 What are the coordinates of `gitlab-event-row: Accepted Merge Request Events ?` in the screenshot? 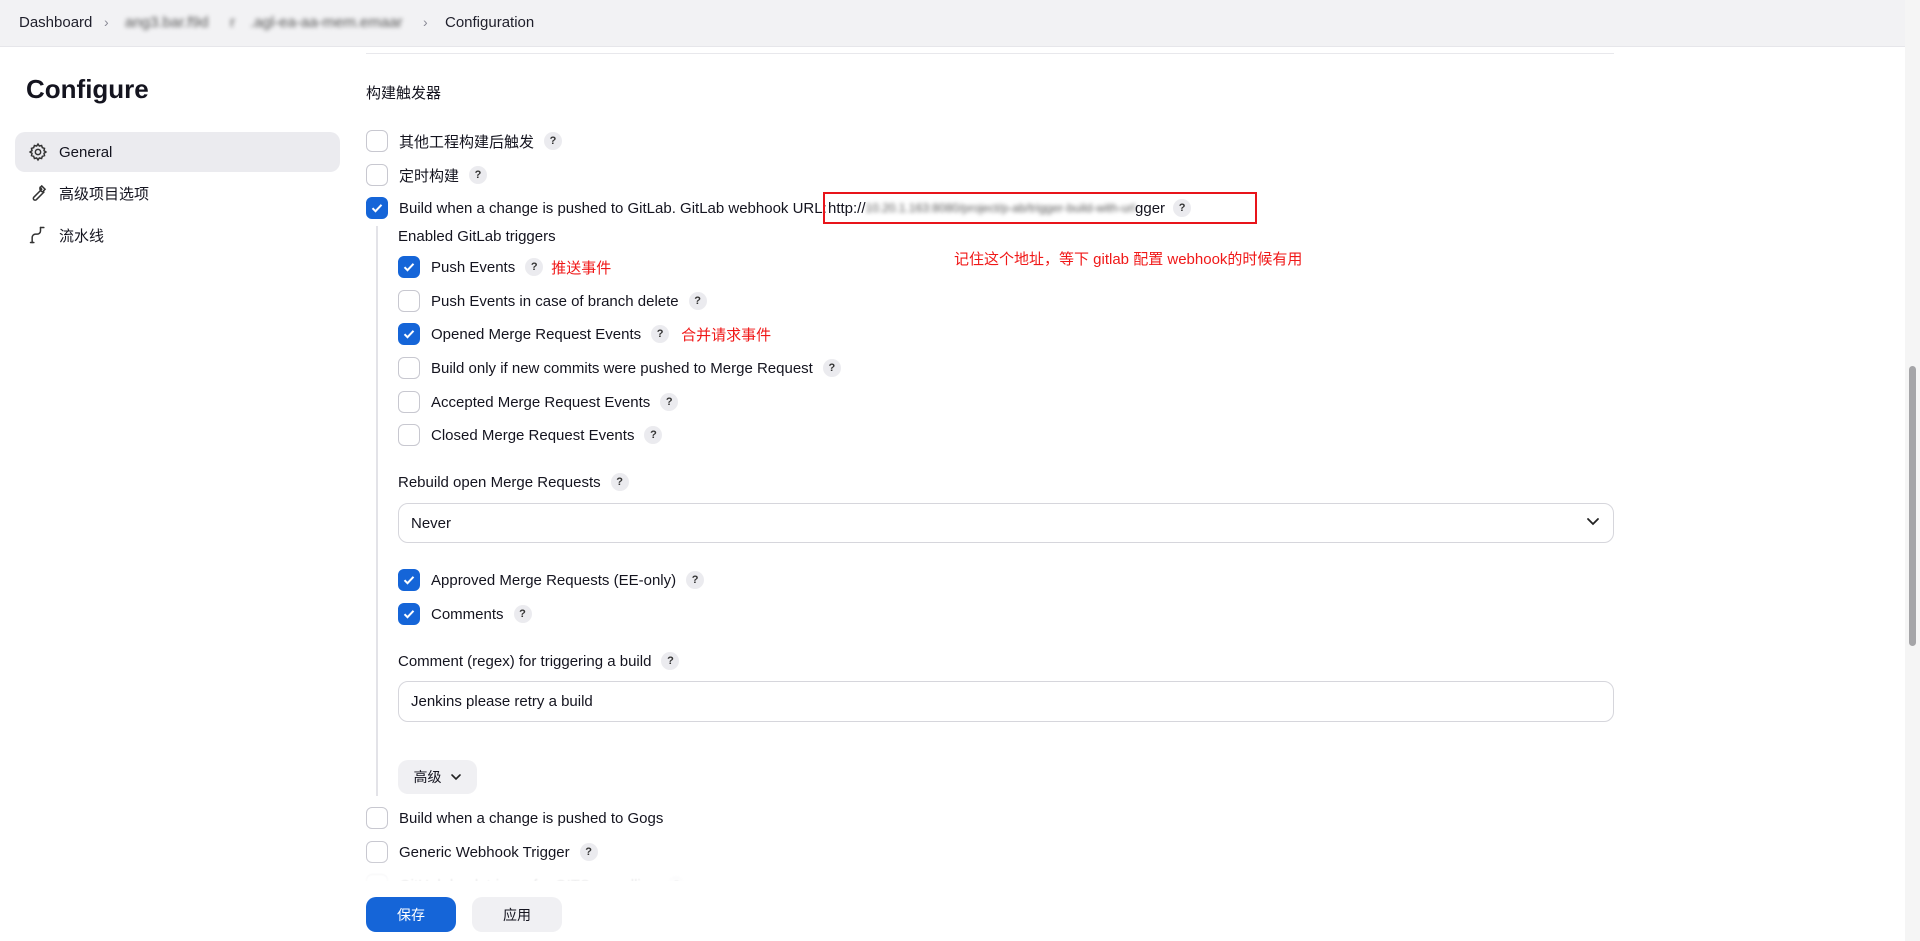 It's located at (538, 402).